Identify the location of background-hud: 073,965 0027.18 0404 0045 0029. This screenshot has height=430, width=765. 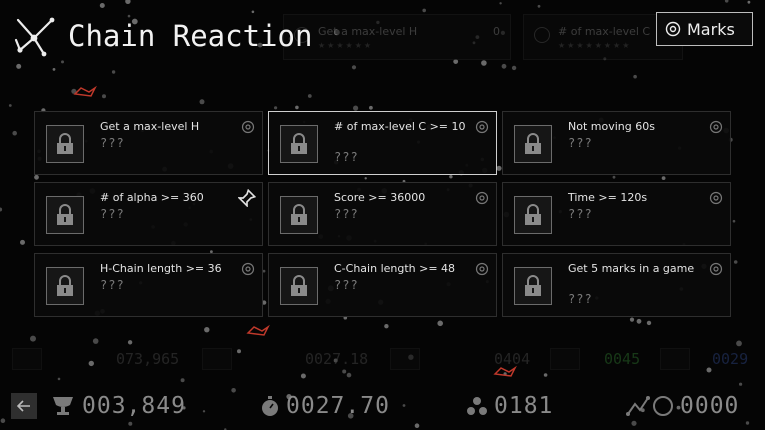
(382, 360).